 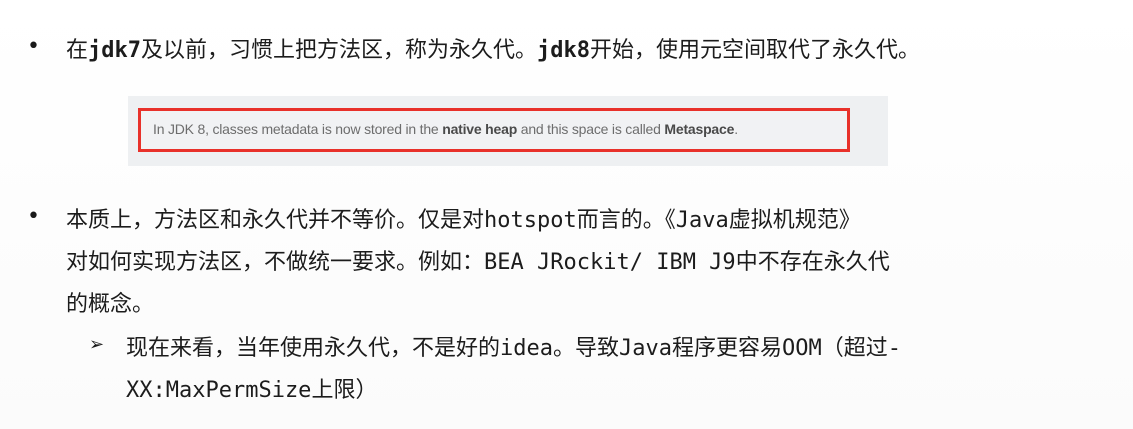 I want to click on text-segment: 程序更容易, so click(x=727, y=348).